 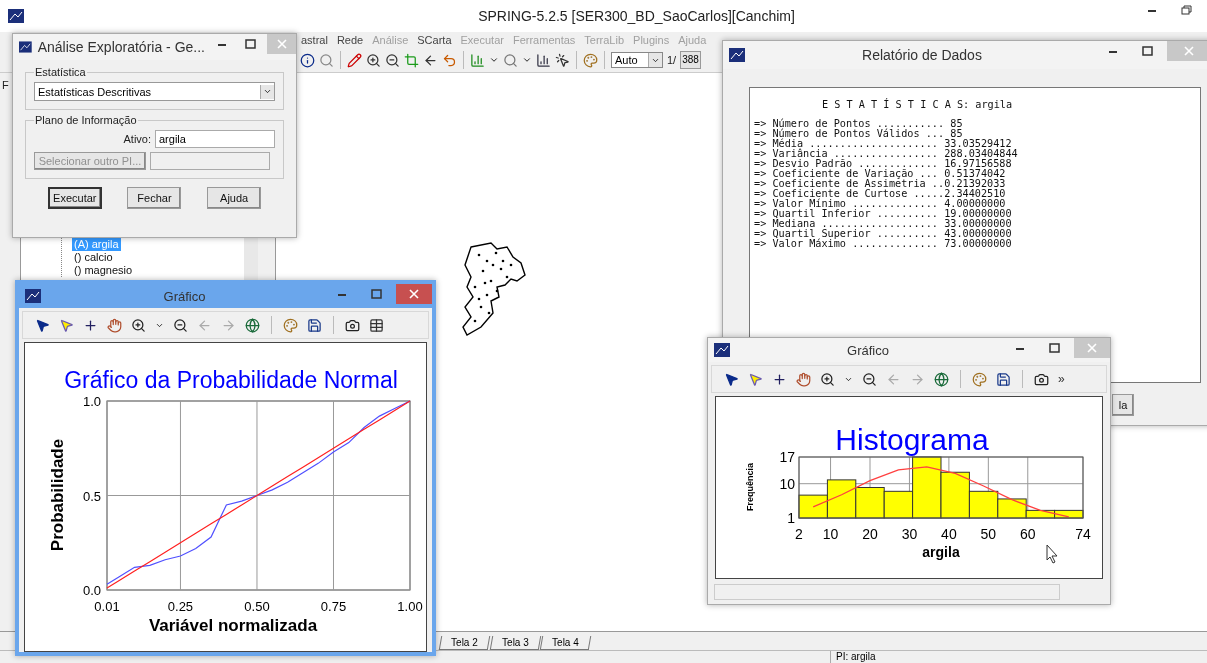 What do you see at coordinates (354, 60) in the screenshot?
I see `pencil-icon` at bounding box center [354, 60].